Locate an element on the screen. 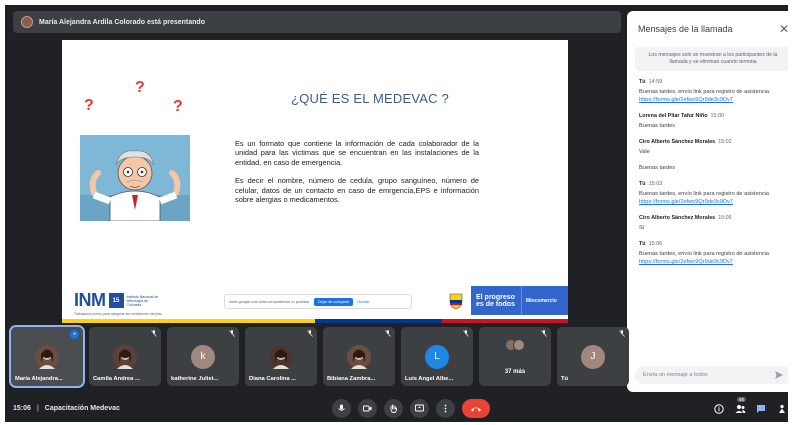  chat-message-header: Tú 15:06 is located at coordinates (713, 244).